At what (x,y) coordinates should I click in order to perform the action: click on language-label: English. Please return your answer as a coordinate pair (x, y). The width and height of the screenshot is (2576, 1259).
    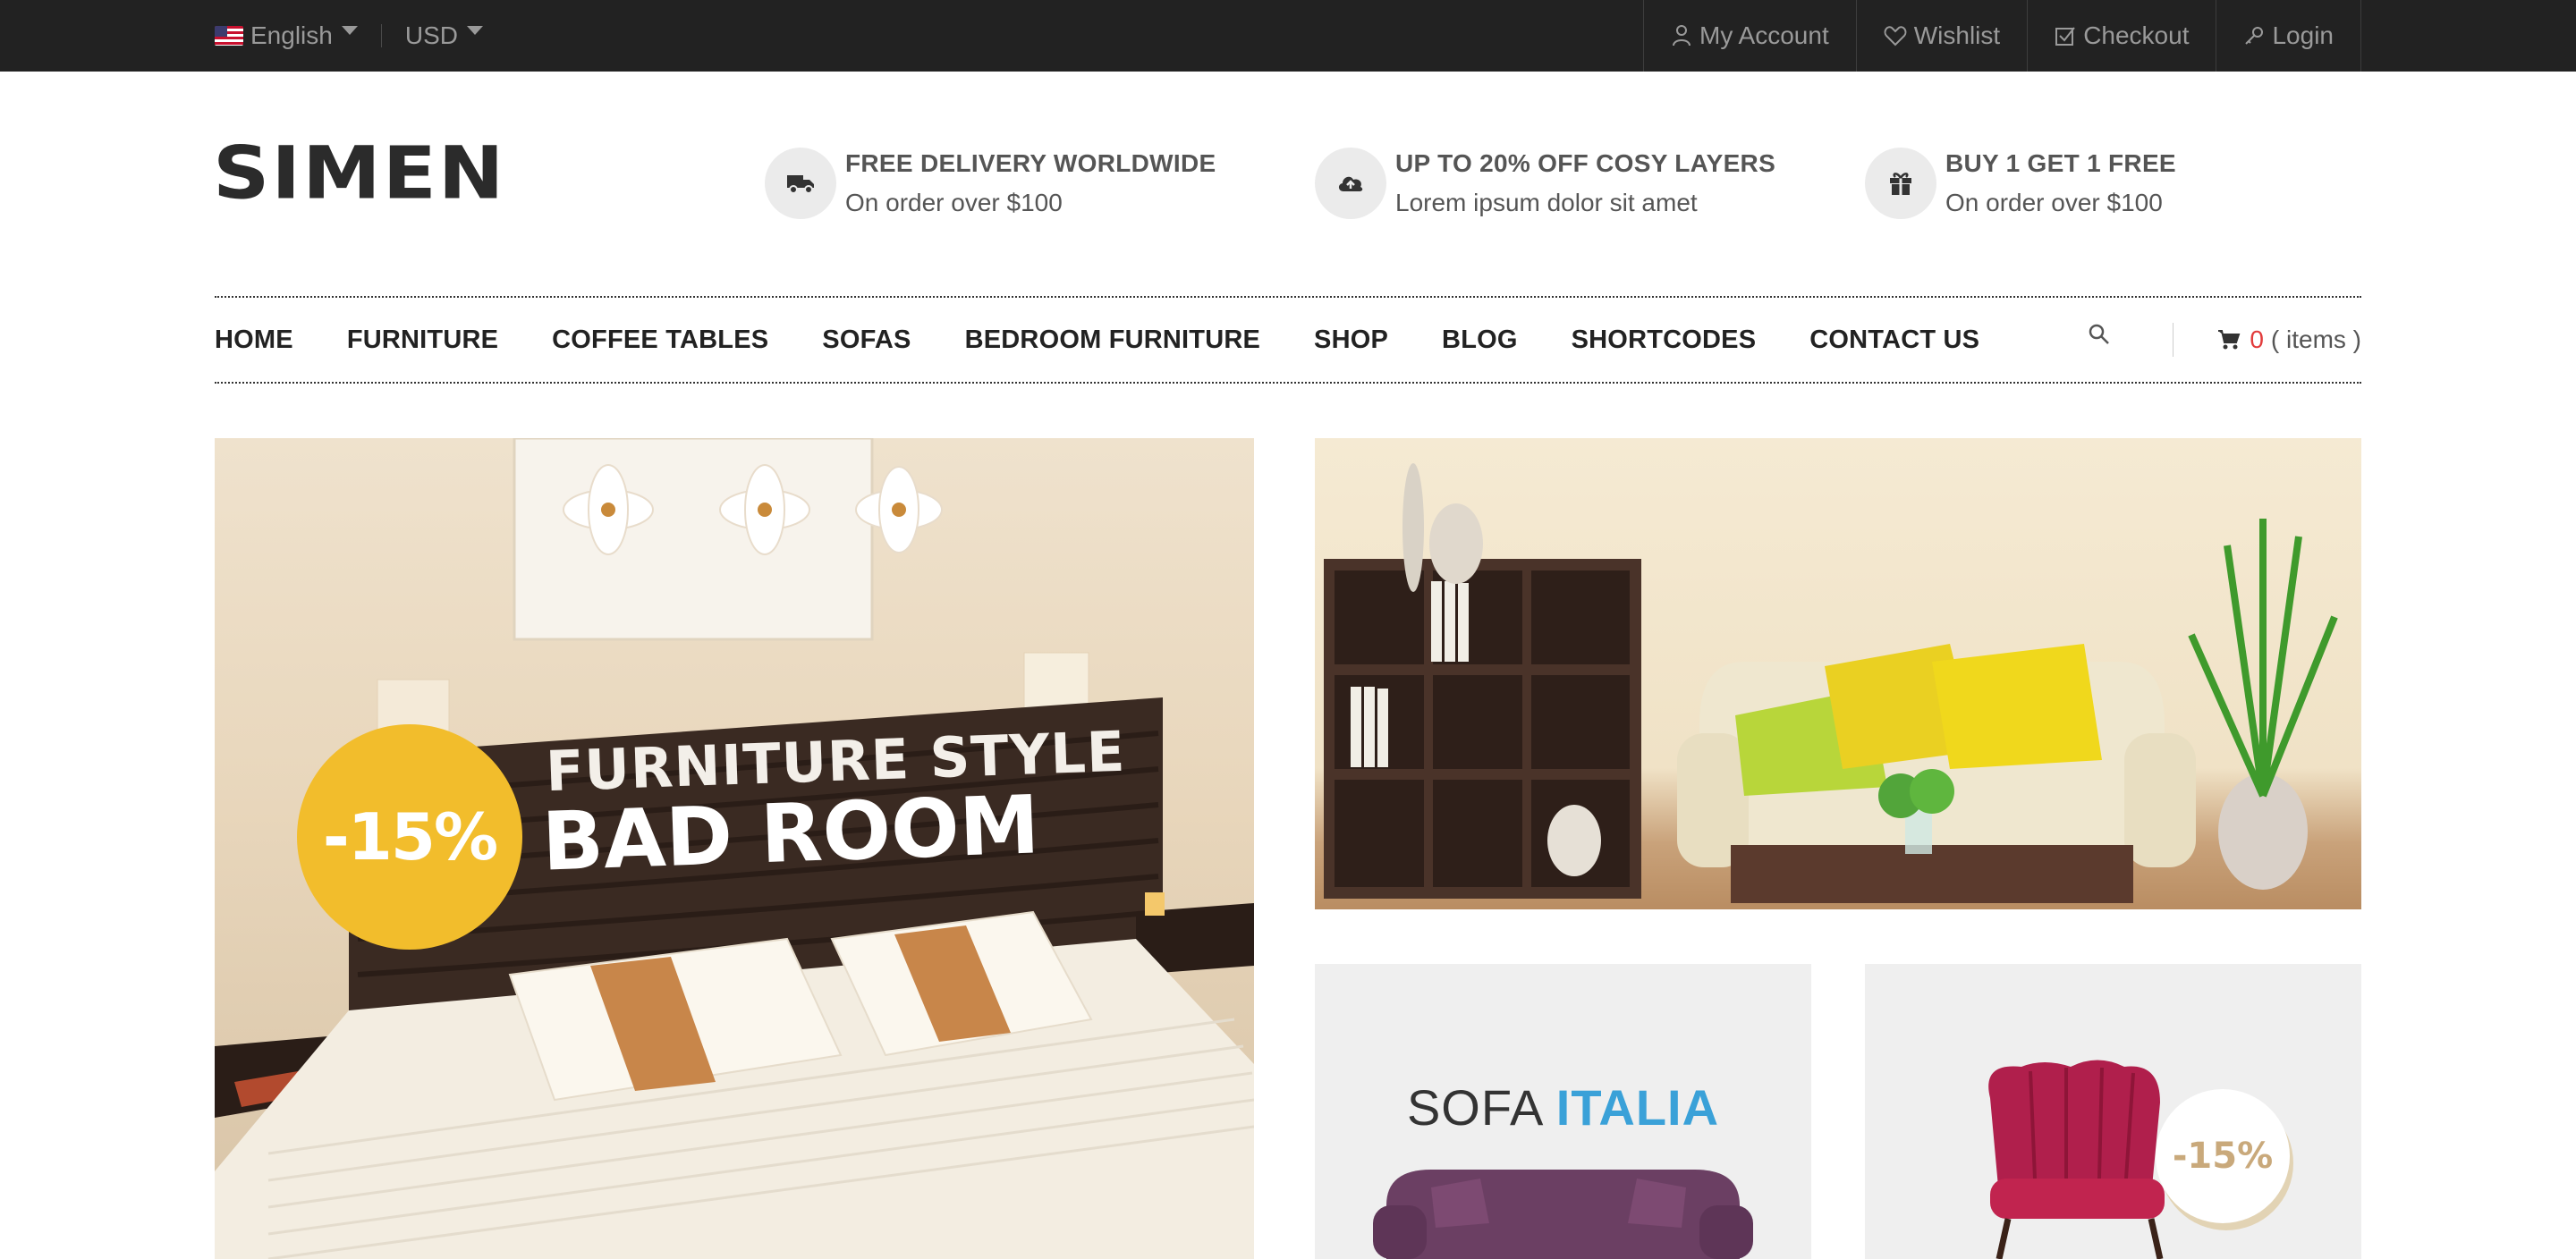
    Looking at the image, I should click on (291, 35).